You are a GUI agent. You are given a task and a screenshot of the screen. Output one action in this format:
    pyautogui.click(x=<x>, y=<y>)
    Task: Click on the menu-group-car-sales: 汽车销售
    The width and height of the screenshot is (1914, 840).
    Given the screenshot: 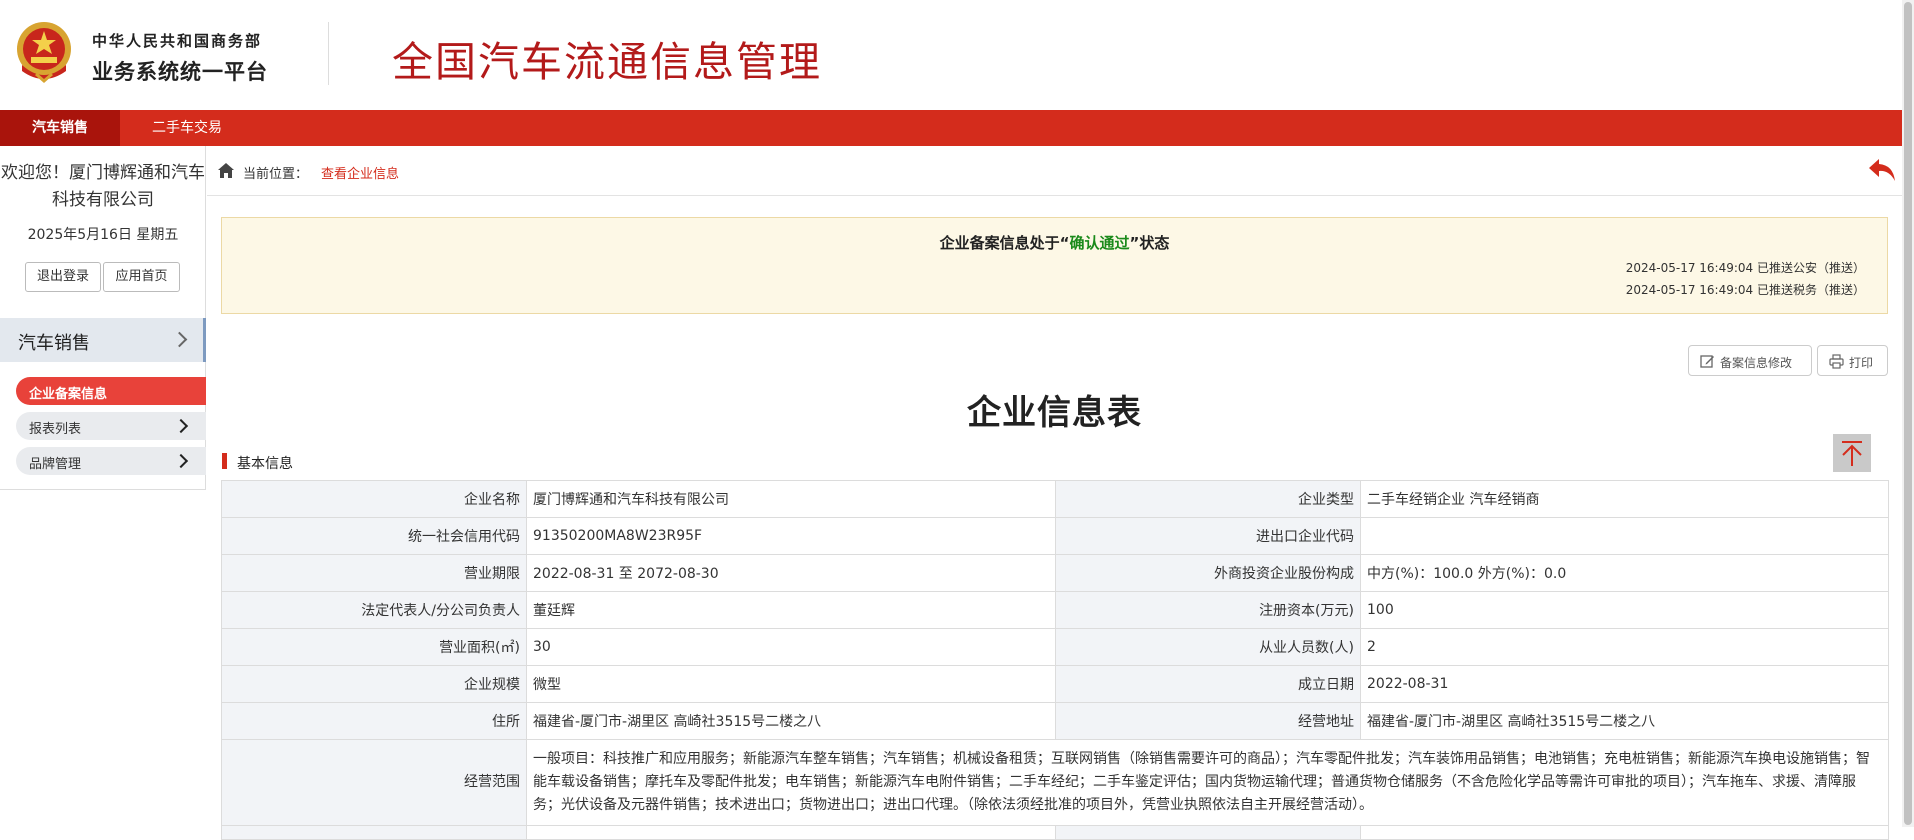 What is the action you would take?
    pyautogui.click(x=103, y=340)
    